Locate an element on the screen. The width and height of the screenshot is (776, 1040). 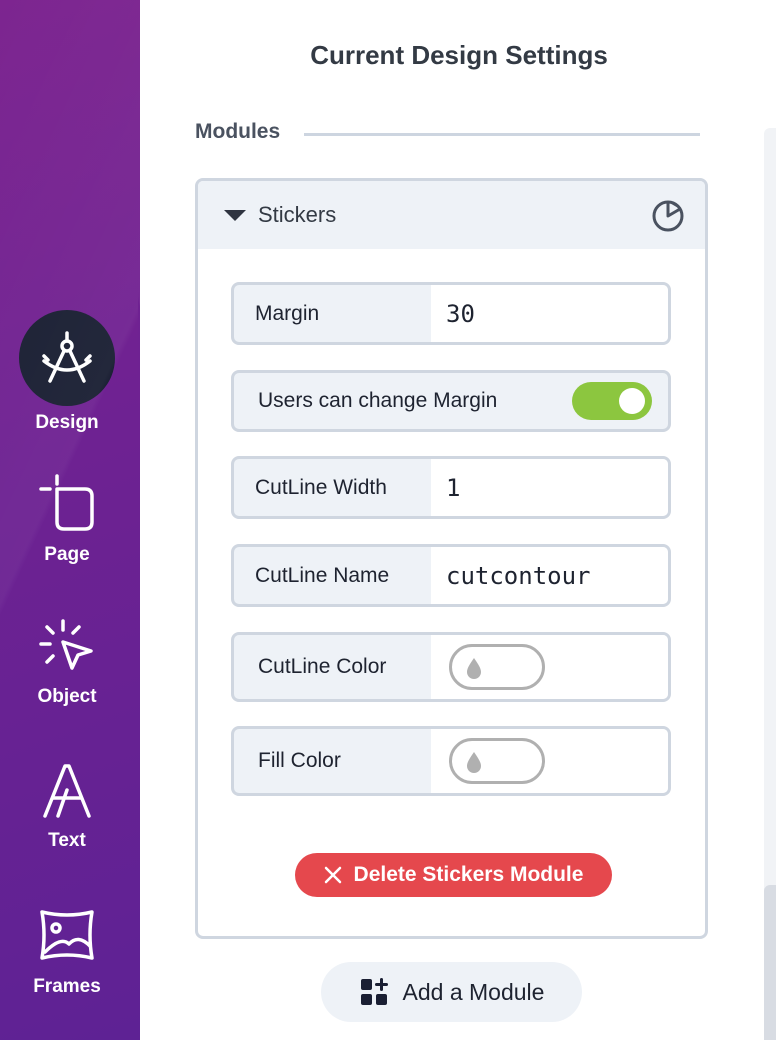
fill-color-cell is located at coordinates (549, 761).